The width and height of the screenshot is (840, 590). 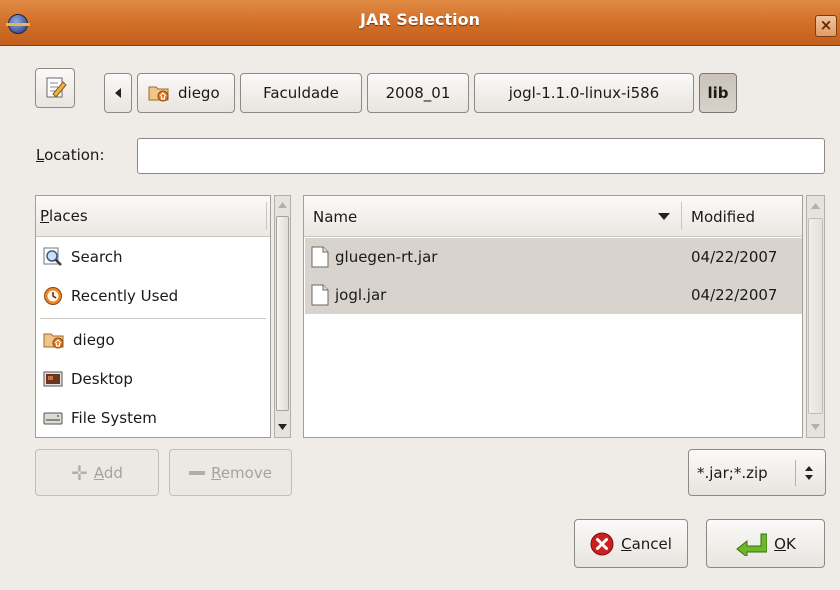 What do you see at coordinates (732, 472) in the screenshot?
I see `filter-value: *.jar;*.zip` at bounding box center [732, 472].